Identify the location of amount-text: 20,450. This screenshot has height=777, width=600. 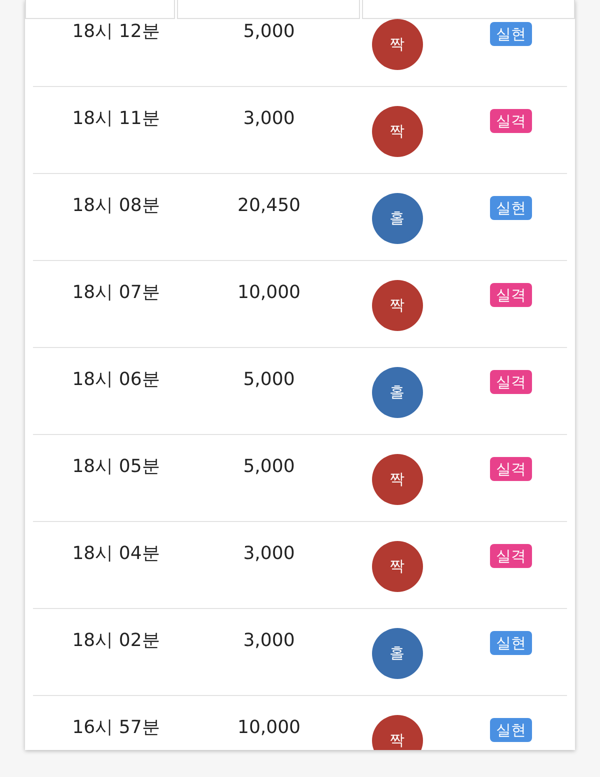
(269, 206).